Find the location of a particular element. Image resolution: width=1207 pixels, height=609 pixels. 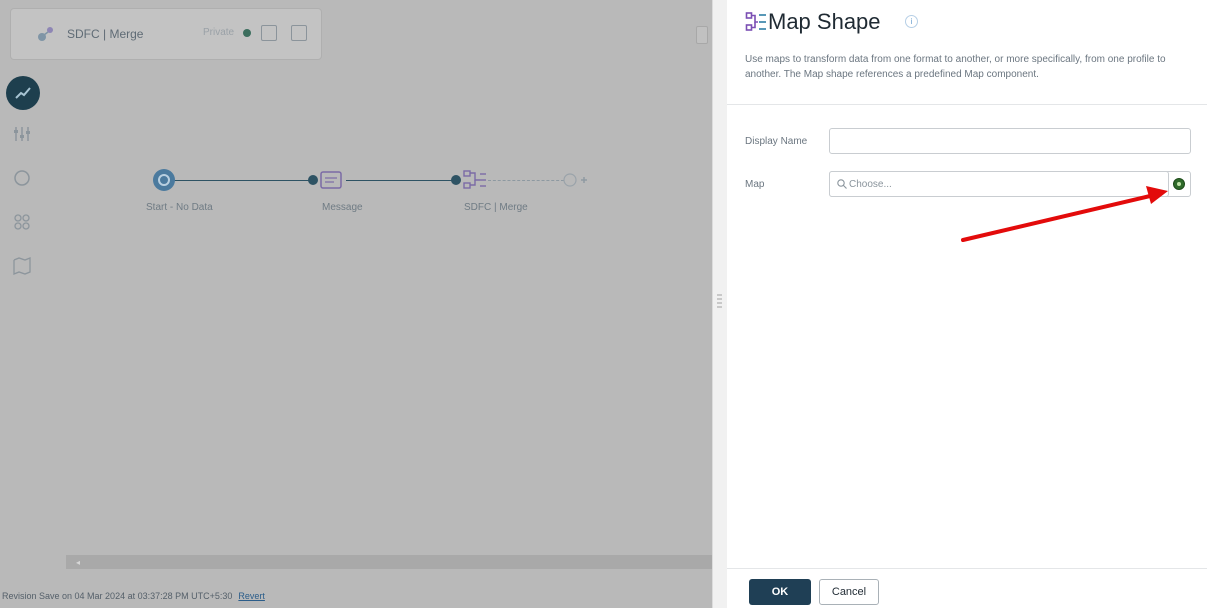

info-icon: i is located at coordinates (911, 21).